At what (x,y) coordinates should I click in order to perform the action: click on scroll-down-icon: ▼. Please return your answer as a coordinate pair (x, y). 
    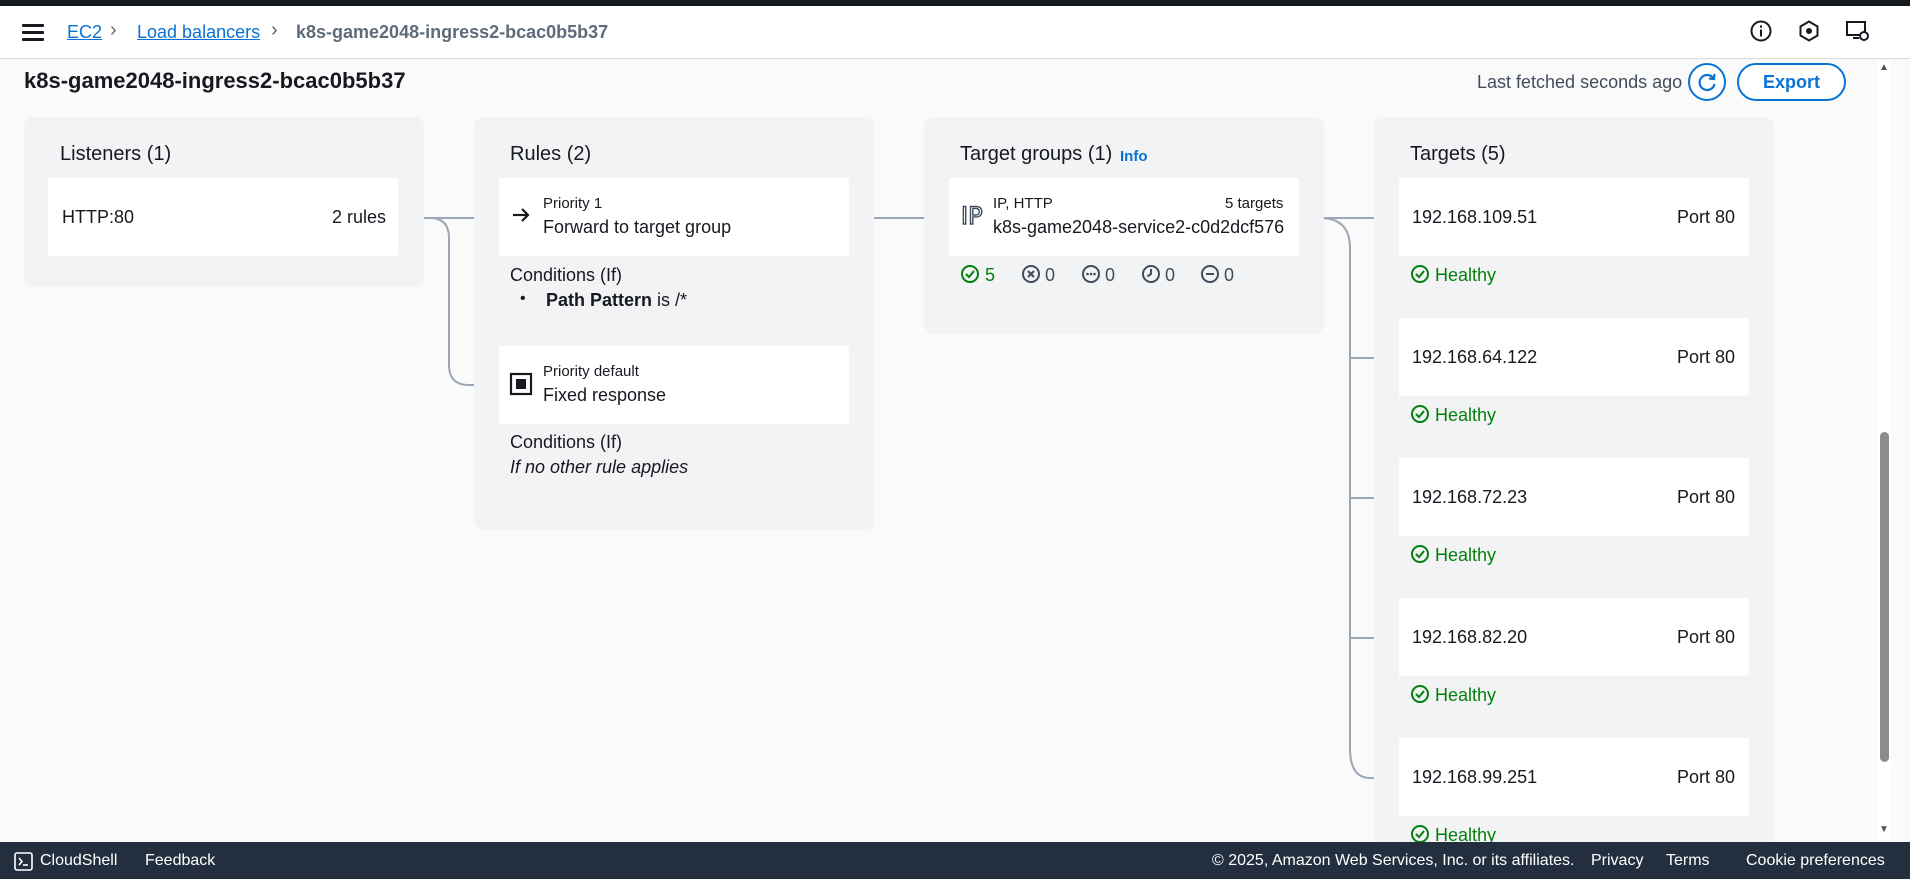
    Looking at the image, I should click on (1884, 829).